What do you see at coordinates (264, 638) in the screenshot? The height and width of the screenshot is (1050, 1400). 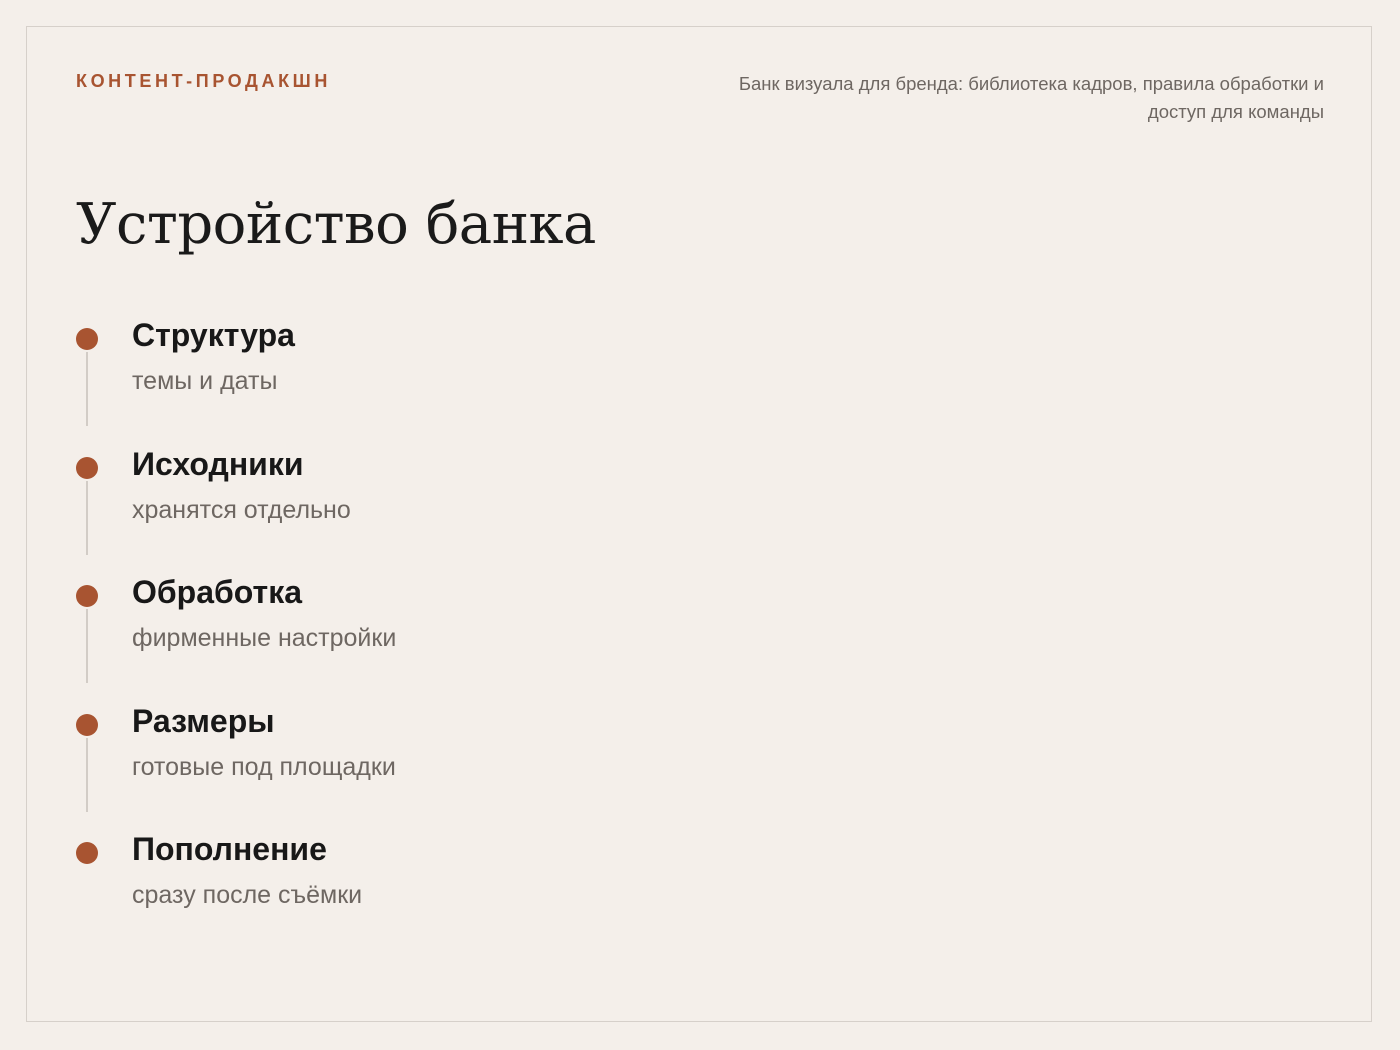 I see `step-description: фирменные настройки` at bounding box center [264, 638].